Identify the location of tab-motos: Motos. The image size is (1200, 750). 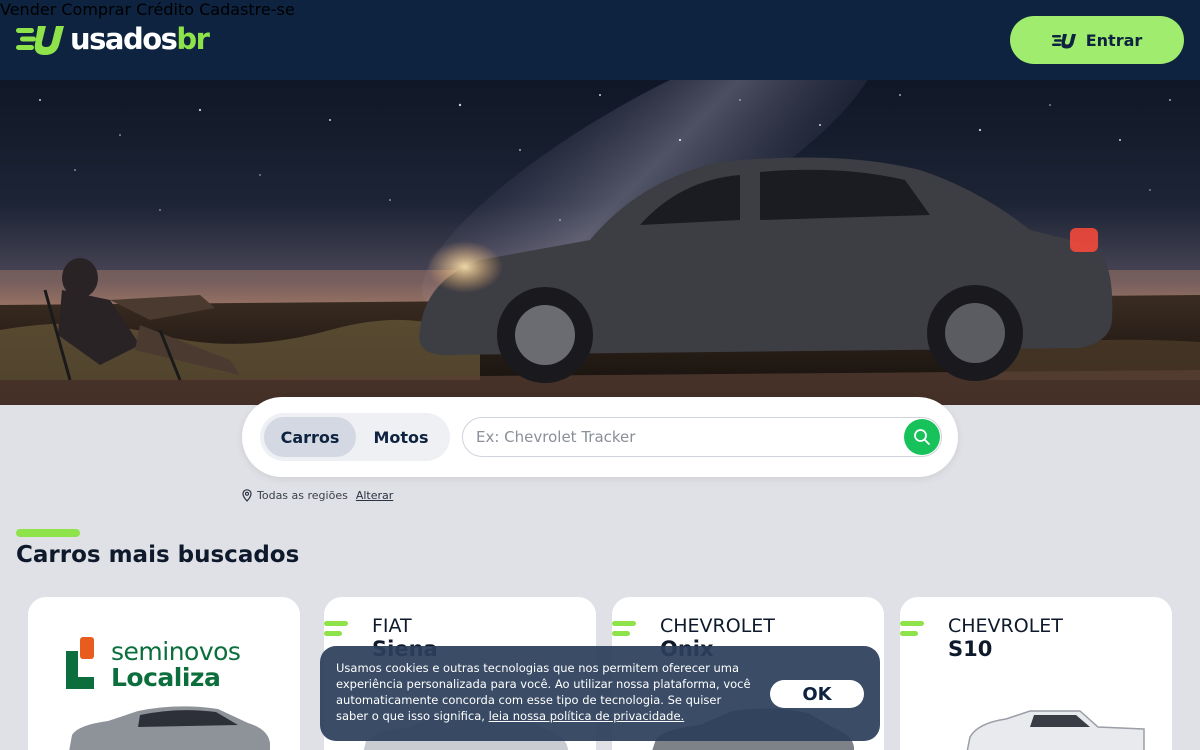
(401, 437).